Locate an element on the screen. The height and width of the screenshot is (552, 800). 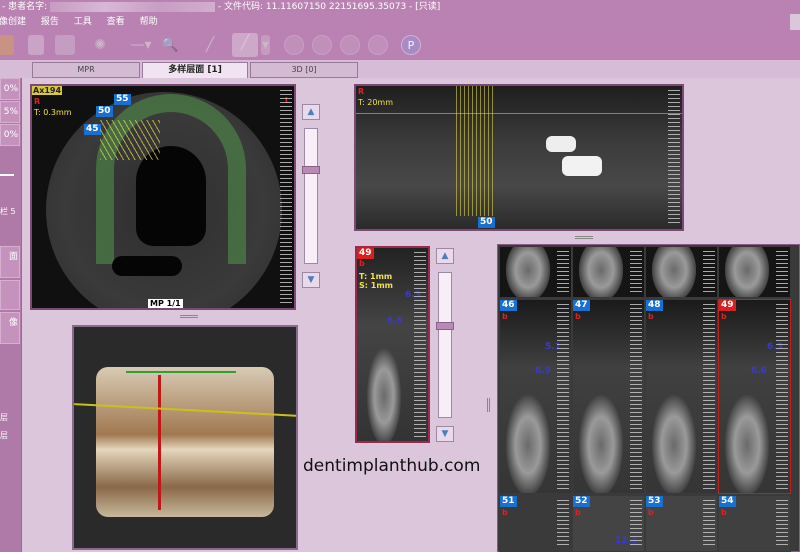
grid-cell: 53 b is located at coordinates (681, 523).